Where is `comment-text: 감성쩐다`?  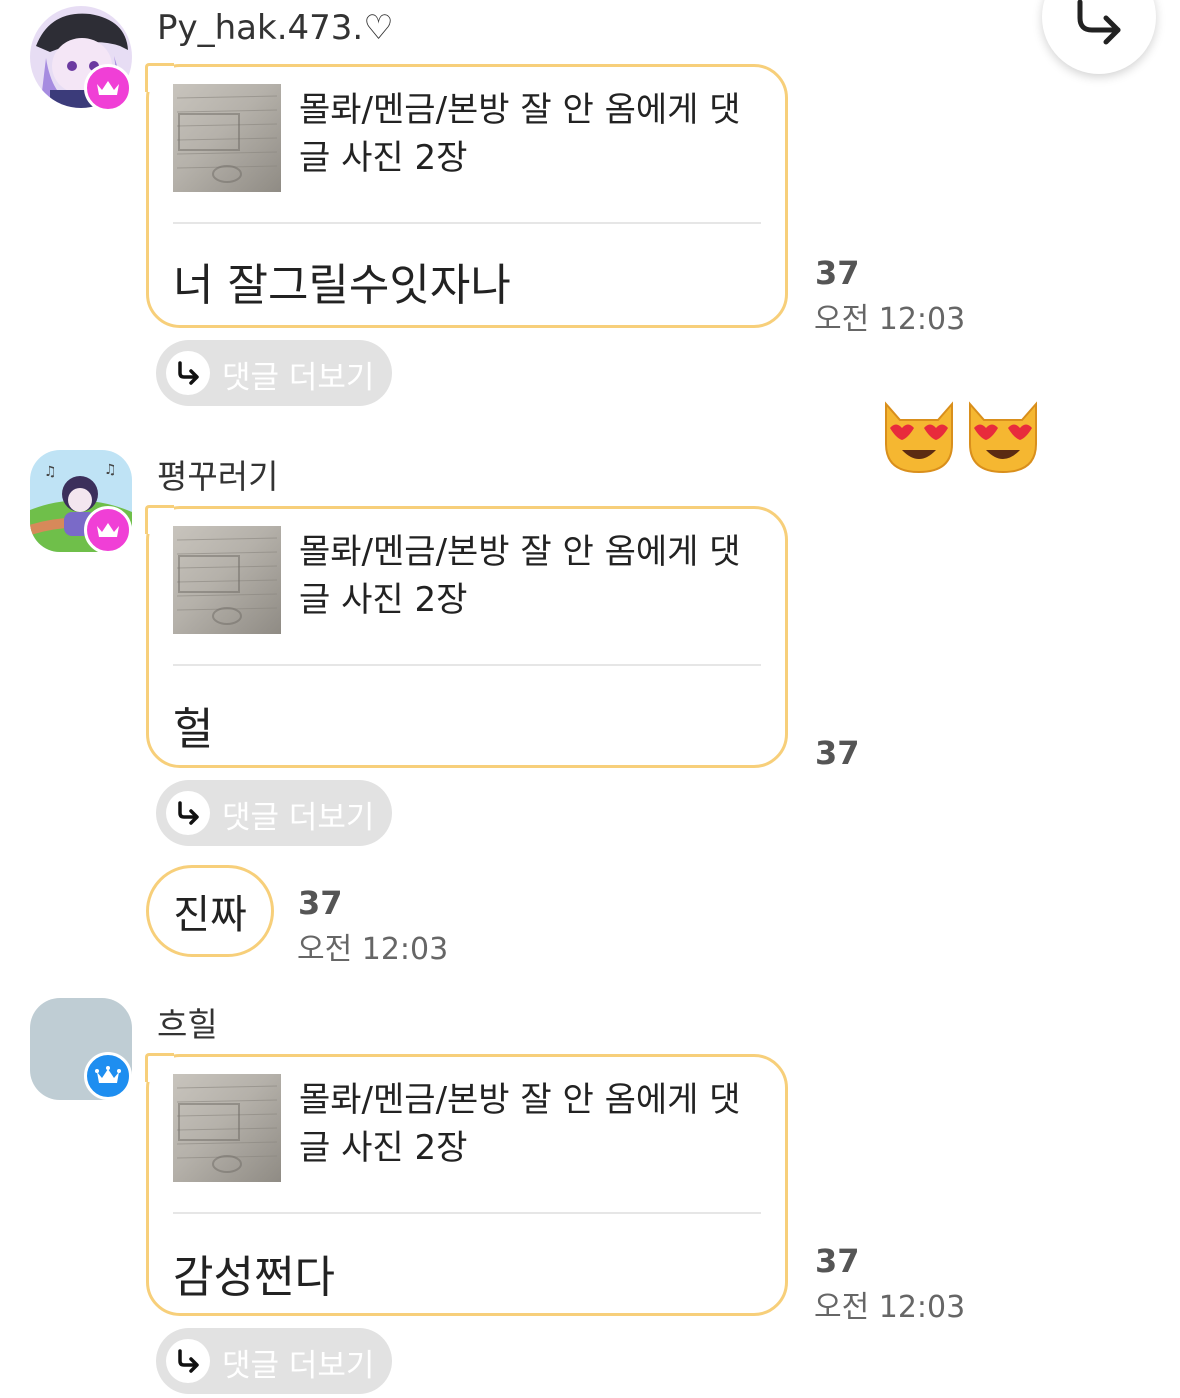
comment-text: 감성쩐다 is located at coordinates (254, 1277).